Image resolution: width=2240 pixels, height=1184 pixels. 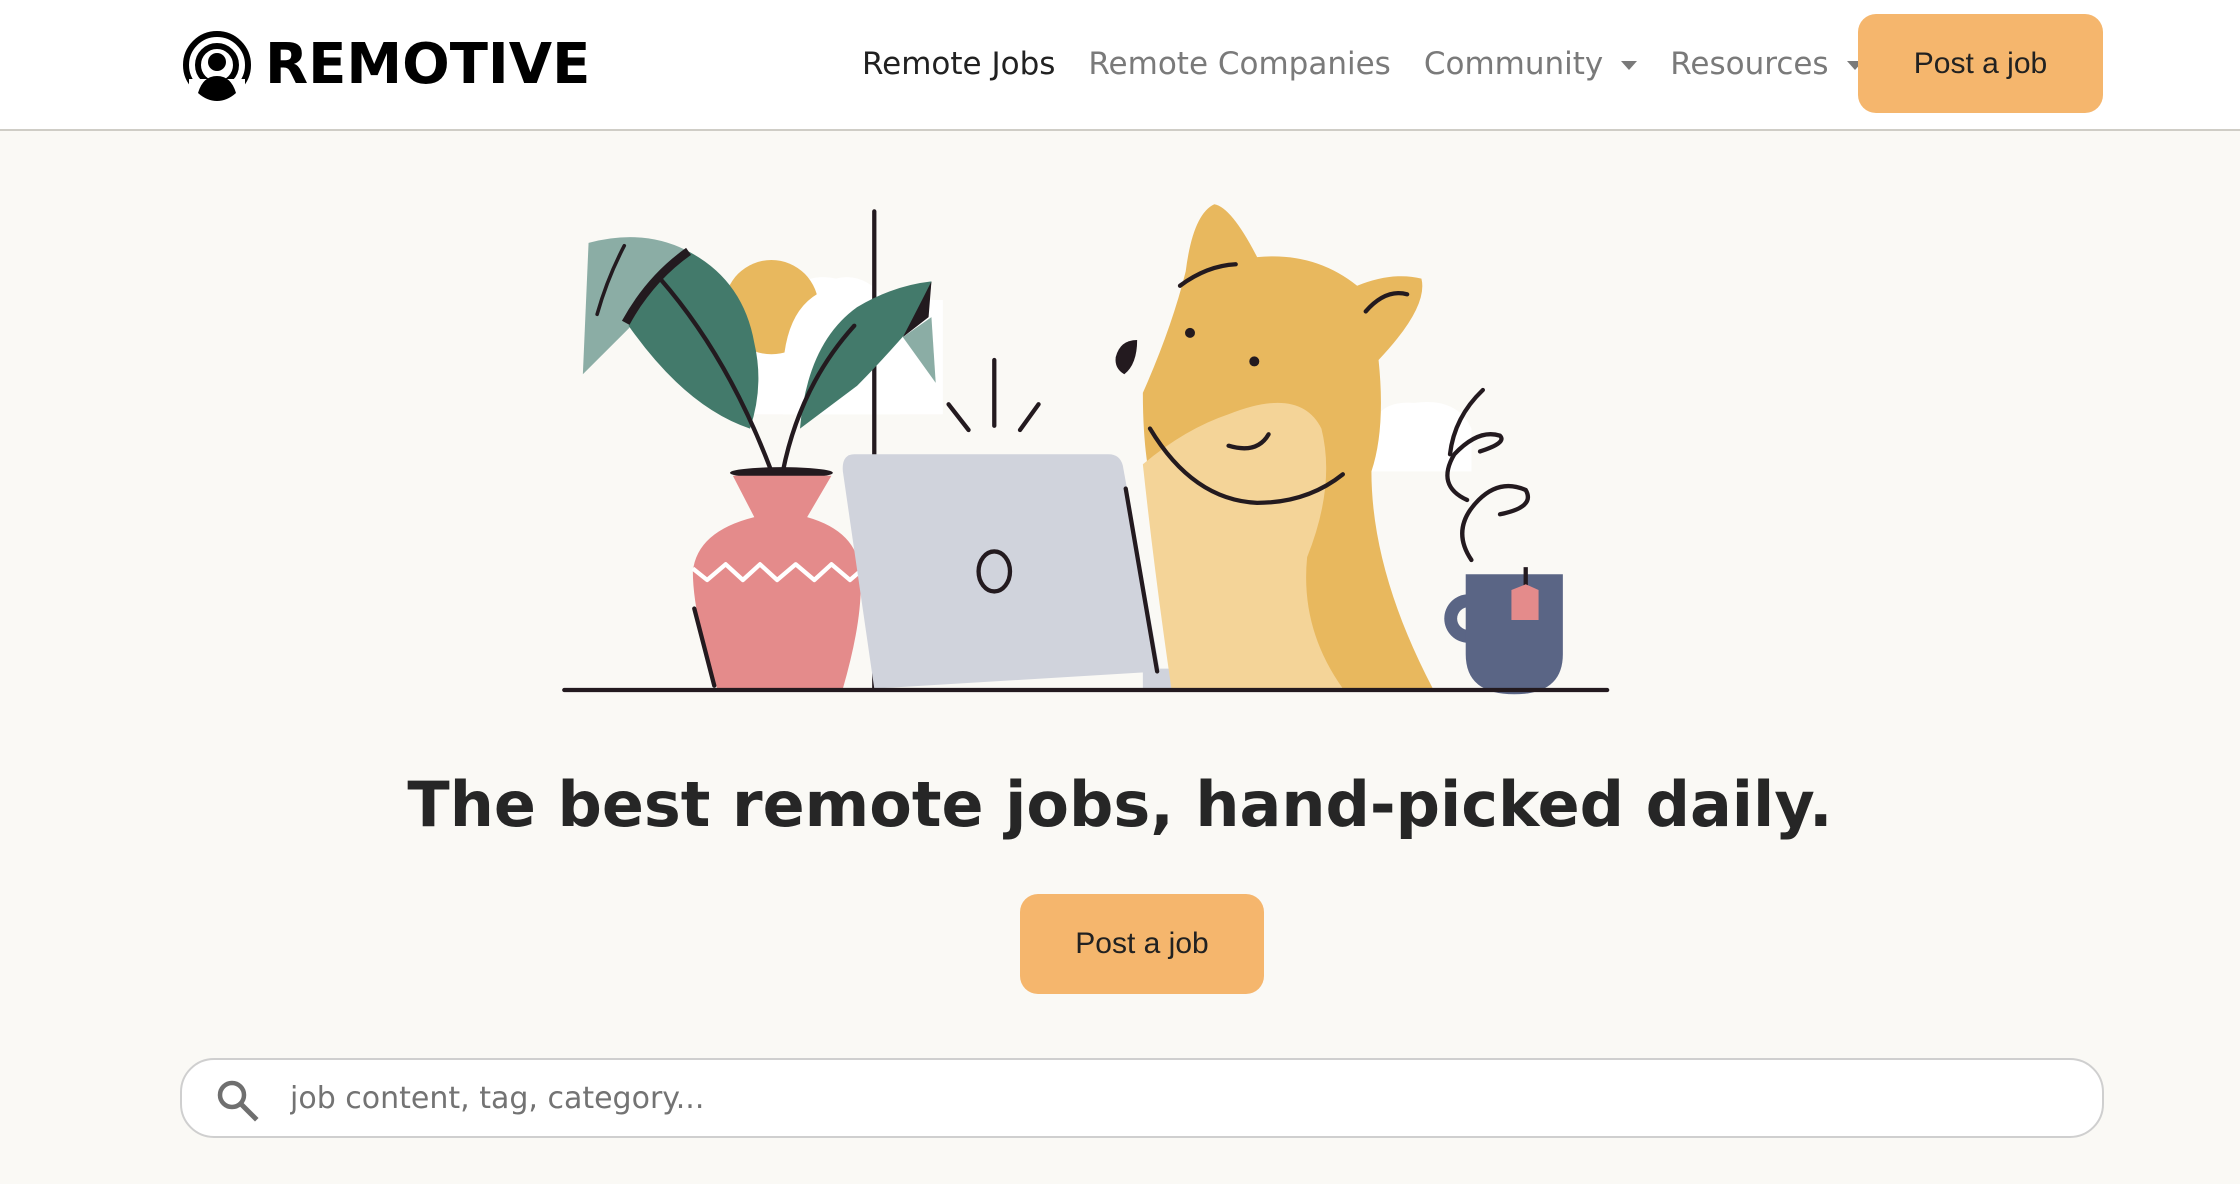 What do you see at coordinates (217, 66) in the screenshot?
I see `broadcast-person-icon` at bounding box center [217, 66].